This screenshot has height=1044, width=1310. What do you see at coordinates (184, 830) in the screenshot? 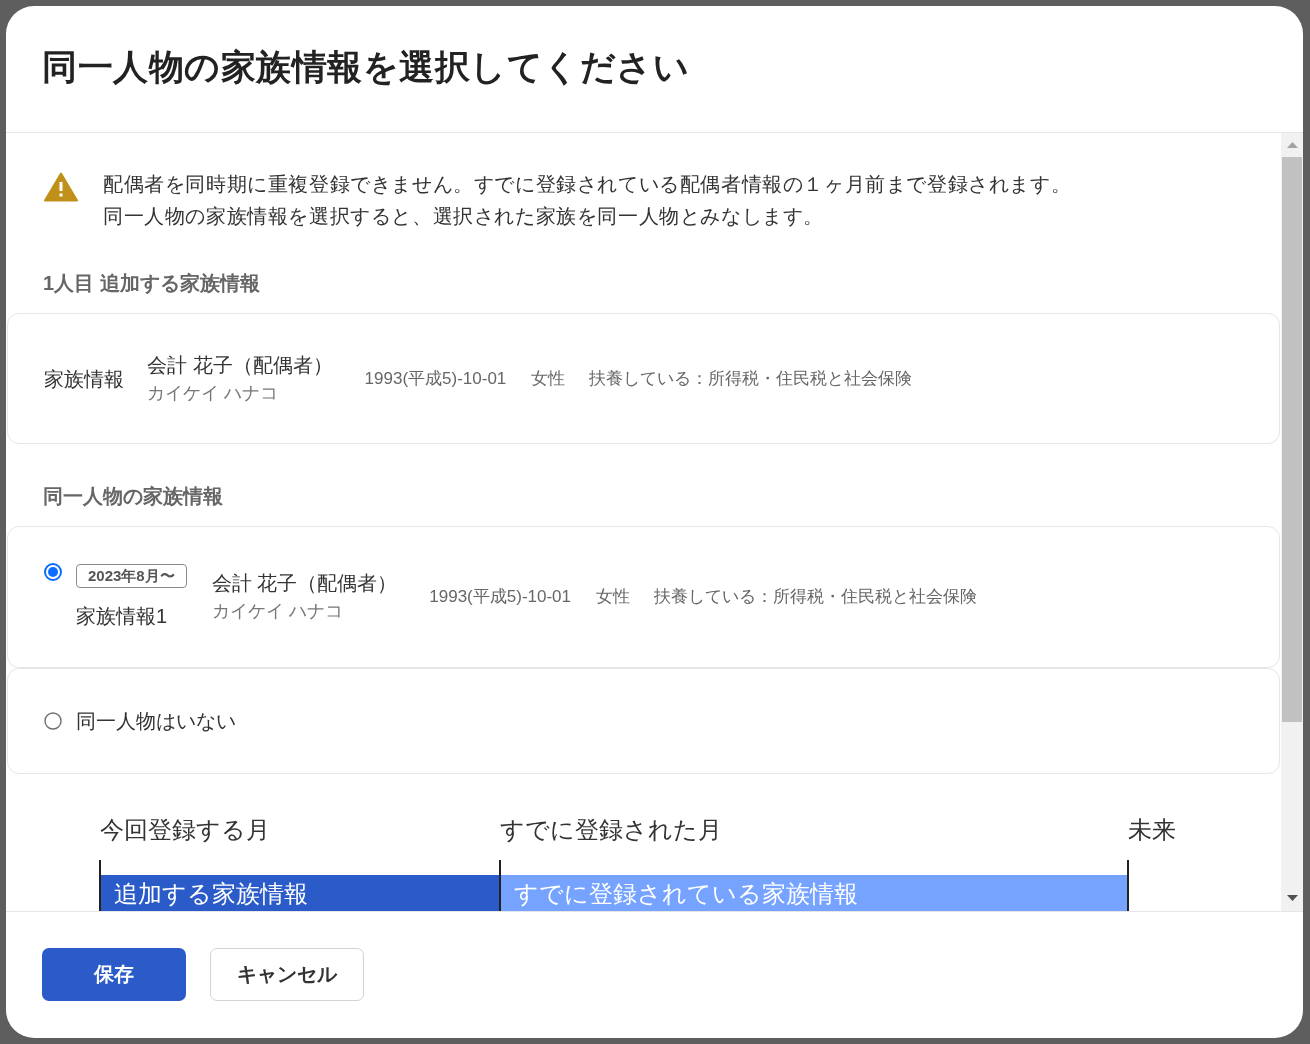
I see `timeline-heading: 今回登録する月` at bounding box center [184, 830].